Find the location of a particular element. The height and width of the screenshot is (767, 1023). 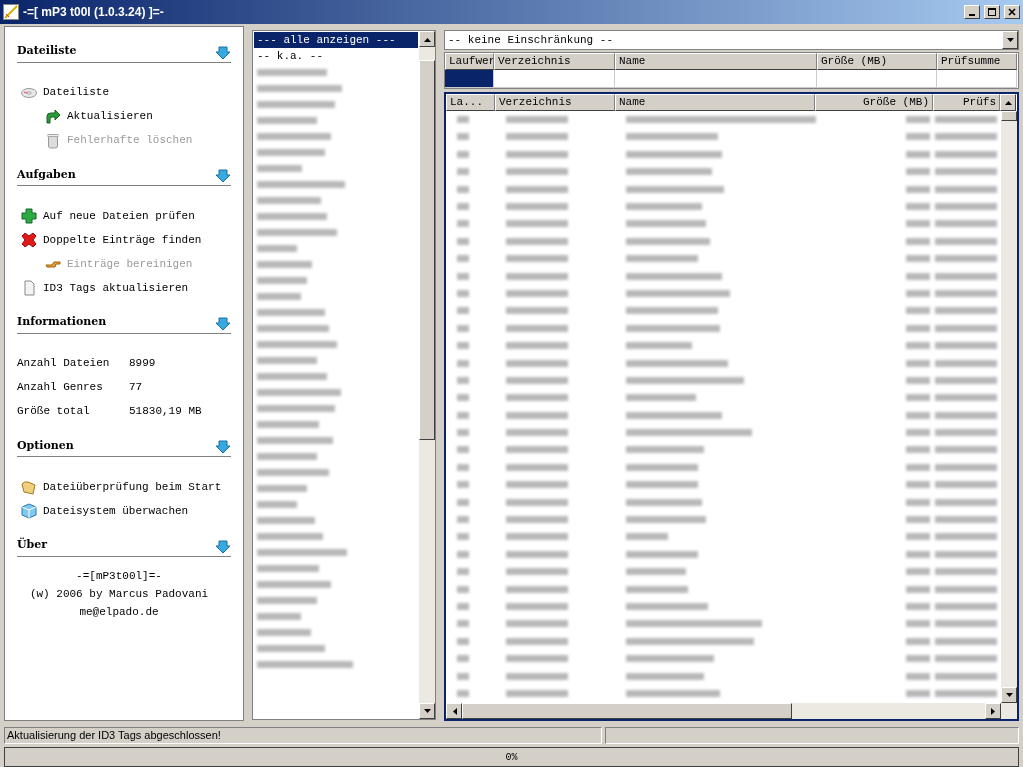

info-label: Anzahl Genres is located at coordinates (60, 388).